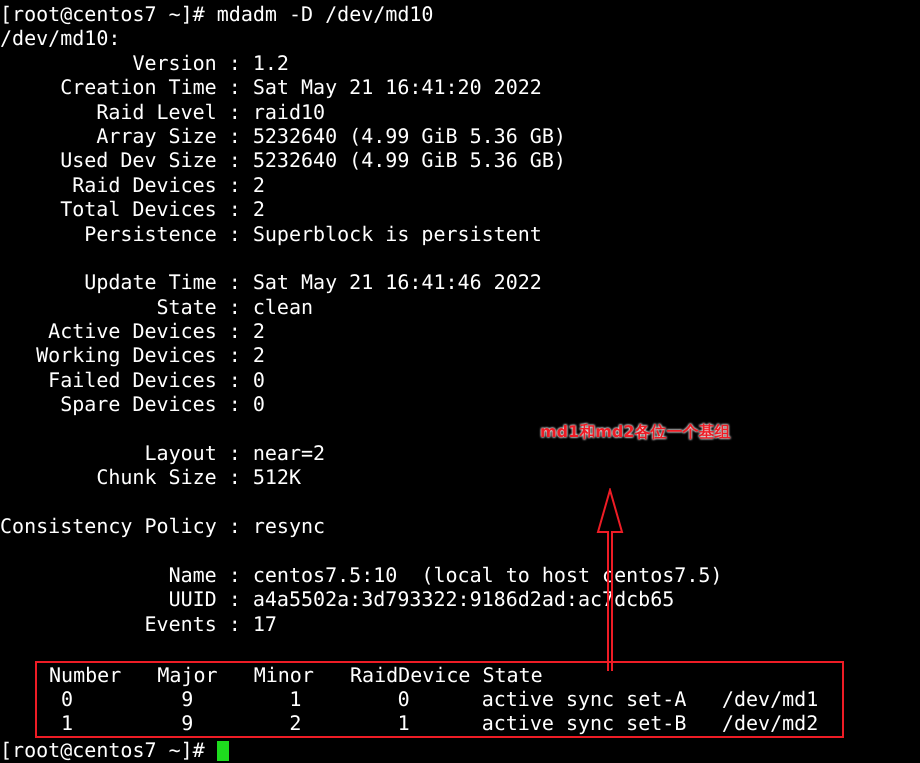 This screenshot has height=763, width=920. What do you see at coordinates (138, 404) in the screenshot?
I see `field-label: Spare Devices` at bounding box center [138, 404].